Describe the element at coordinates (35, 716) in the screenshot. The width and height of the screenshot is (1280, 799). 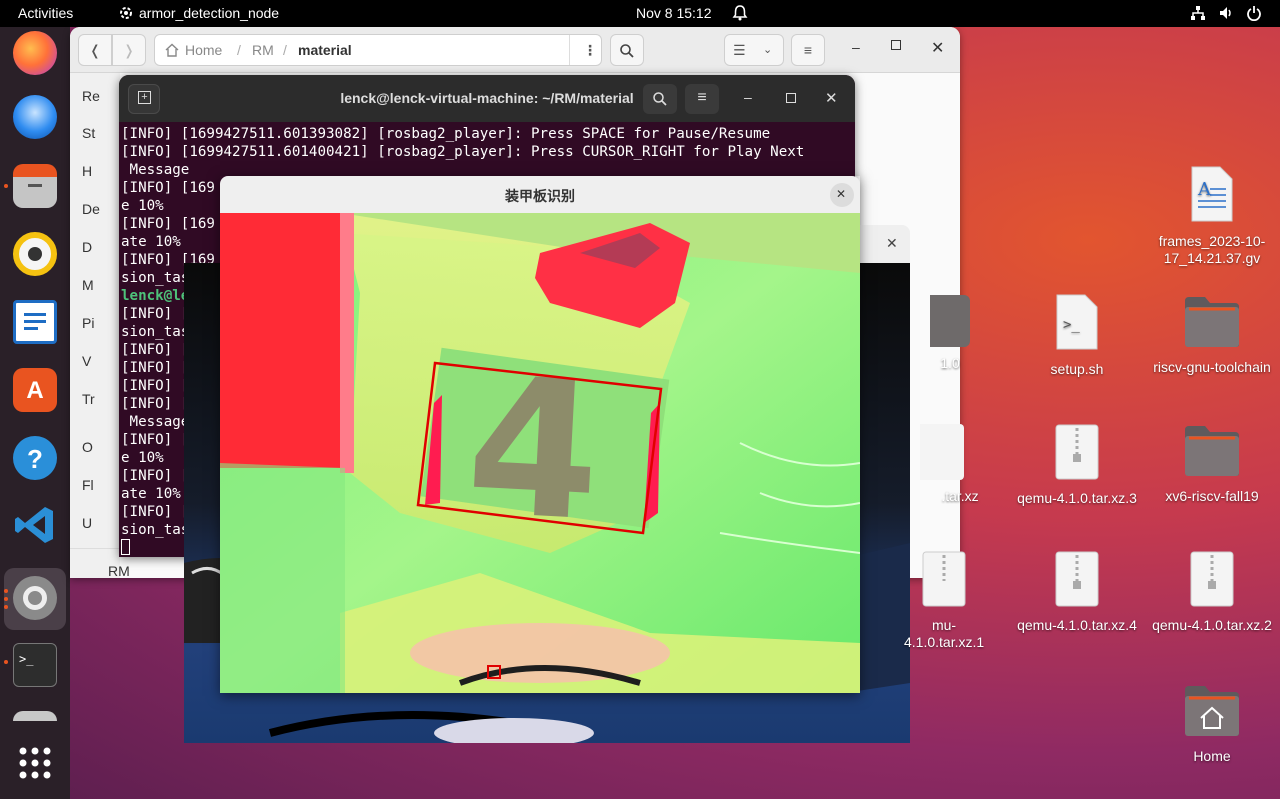
I see `trash-icon` at that location.